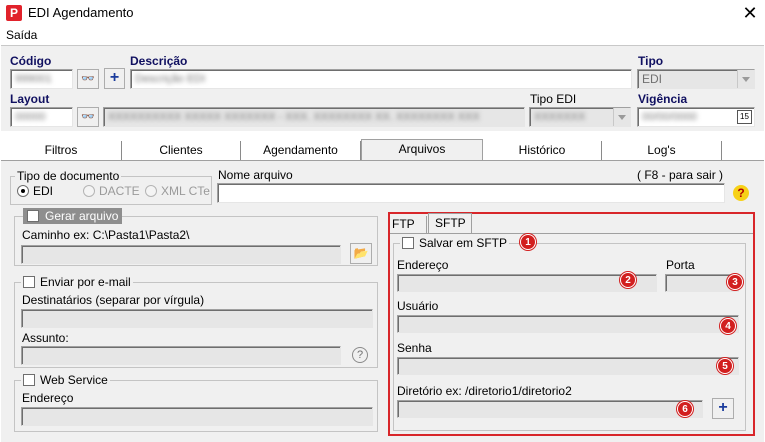  I want to click on tab-divider, so click(571, 233).